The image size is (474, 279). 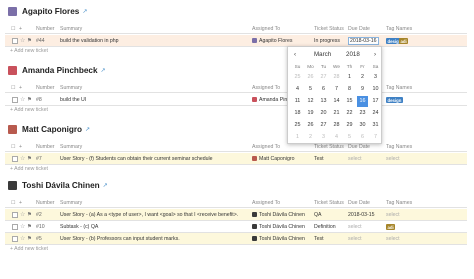 I want to click on calendar-day: 27, so click(x=323, y=125).